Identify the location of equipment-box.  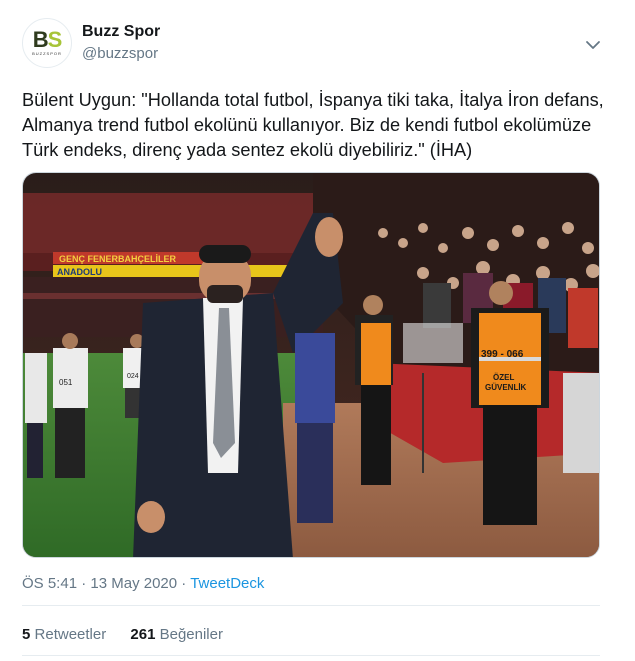
(581, 423).